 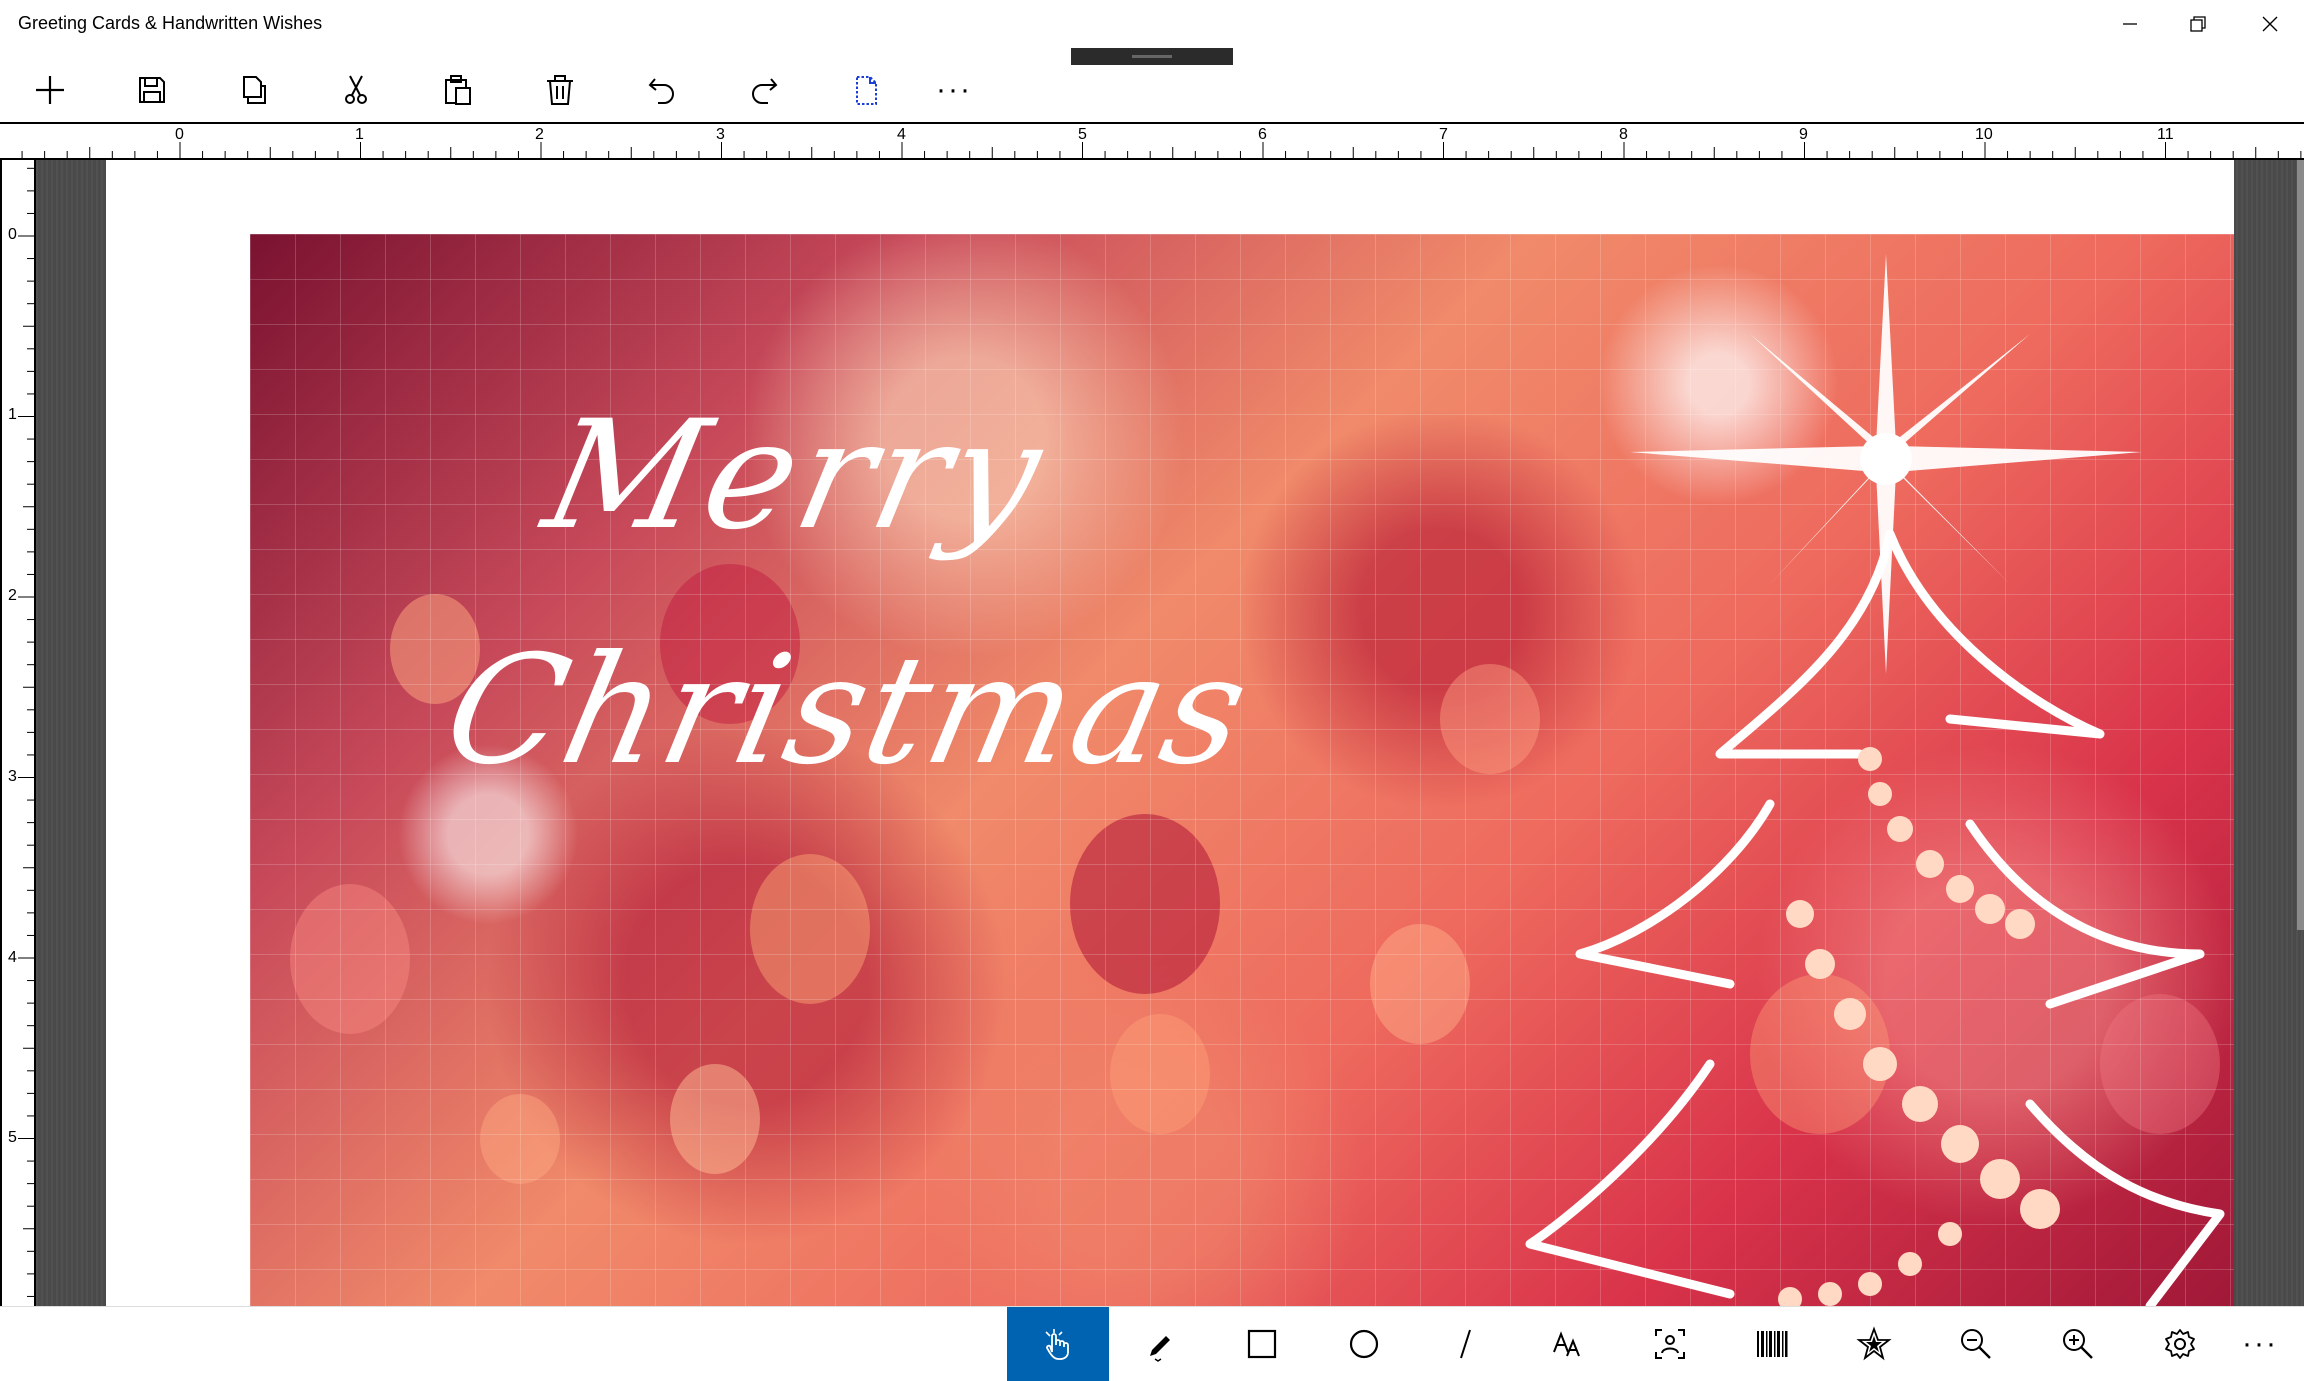 I want to click on ruler-label: 11, so click(x=2165, y=134).